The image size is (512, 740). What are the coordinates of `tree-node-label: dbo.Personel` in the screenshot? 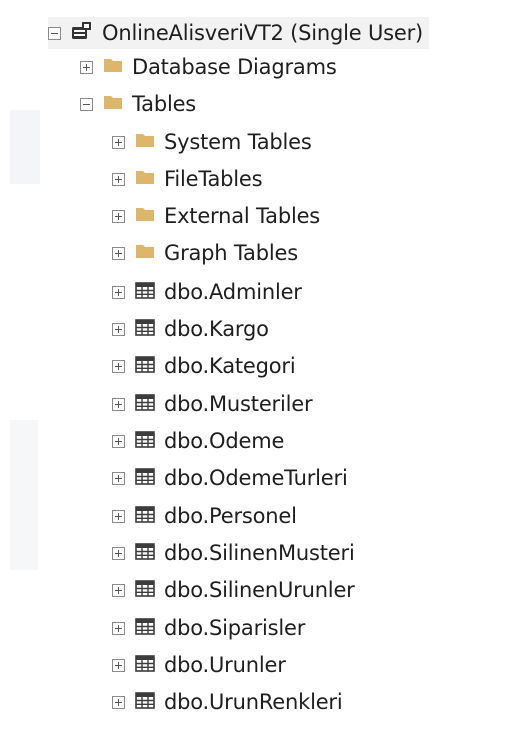 It's located at (230, 516).